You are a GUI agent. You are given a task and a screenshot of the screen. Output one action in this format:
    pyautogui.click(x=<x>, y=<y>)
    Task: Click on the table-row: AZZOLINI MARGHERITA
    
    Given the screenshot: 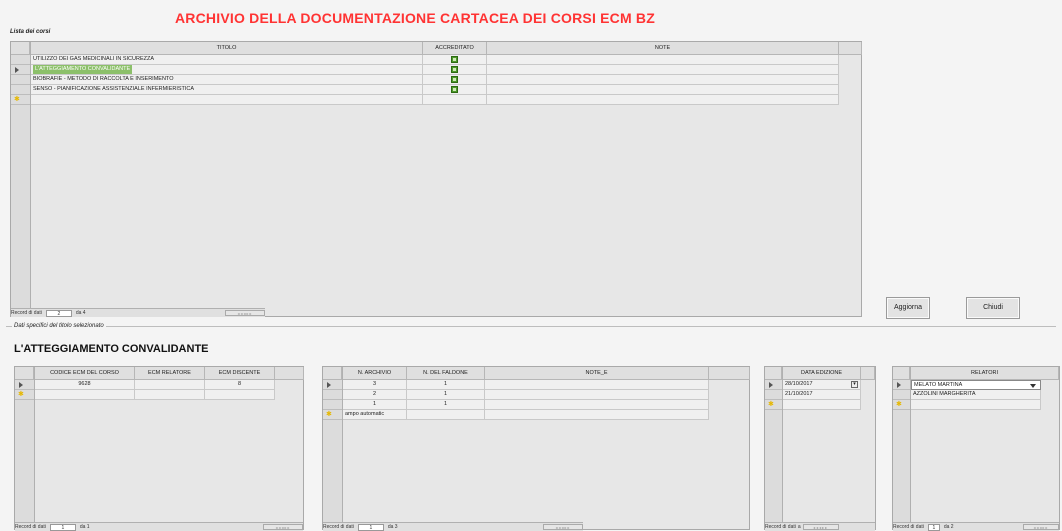 What is the action you would take?
    pyautogui.click(x=976, y=395)
    